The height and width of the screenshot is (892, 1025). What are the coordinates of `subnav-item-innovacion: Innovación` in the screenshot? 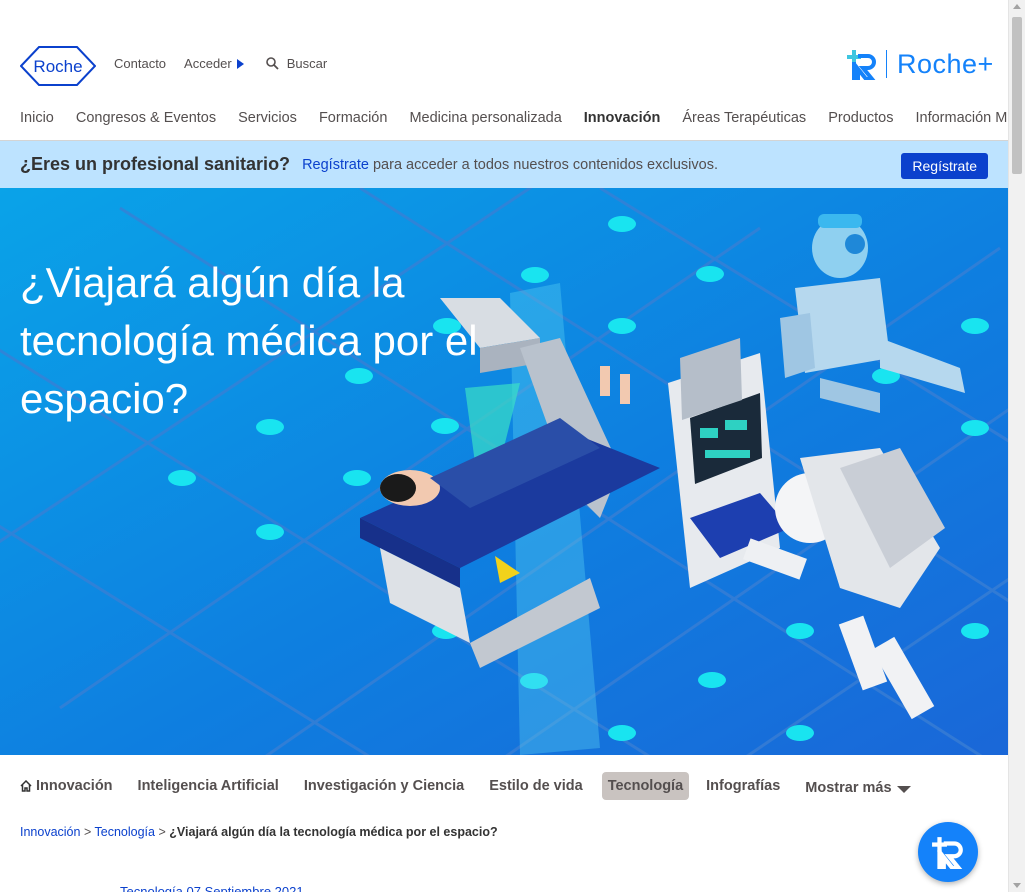 It's located at (66, 786).